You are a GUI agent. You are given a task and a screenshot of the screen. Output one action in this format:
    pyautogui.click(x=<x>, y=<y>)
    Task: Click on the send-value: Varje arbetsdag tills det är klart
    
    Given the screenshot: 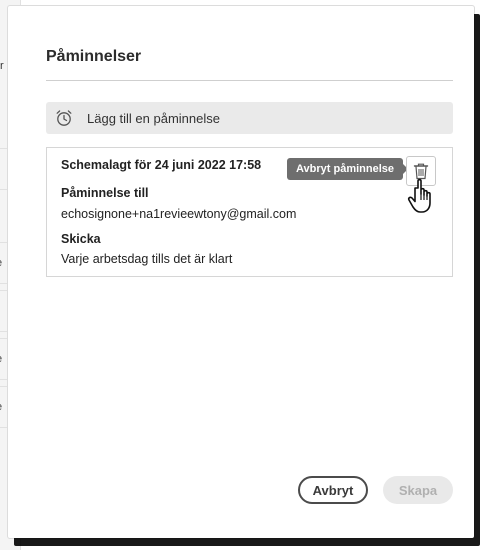 What is the action you would take?
    pyautogui.click(x=147, y=259)
    